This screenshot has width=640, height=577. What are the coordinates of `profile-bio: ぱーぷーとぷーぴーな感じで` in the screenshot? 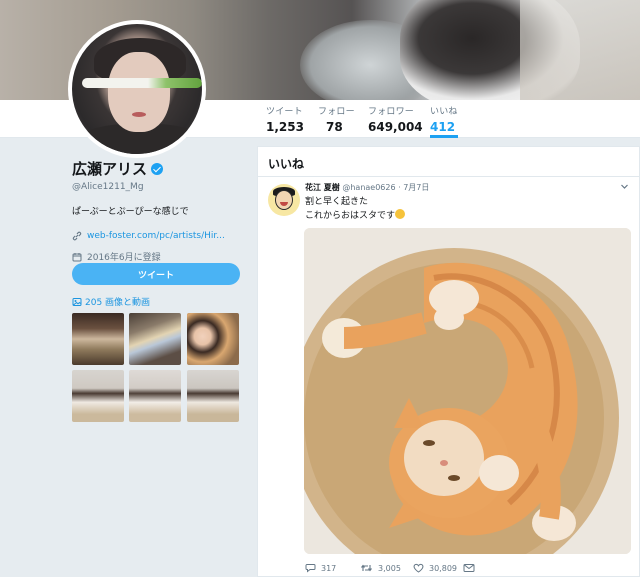 It's located at (130, 212).